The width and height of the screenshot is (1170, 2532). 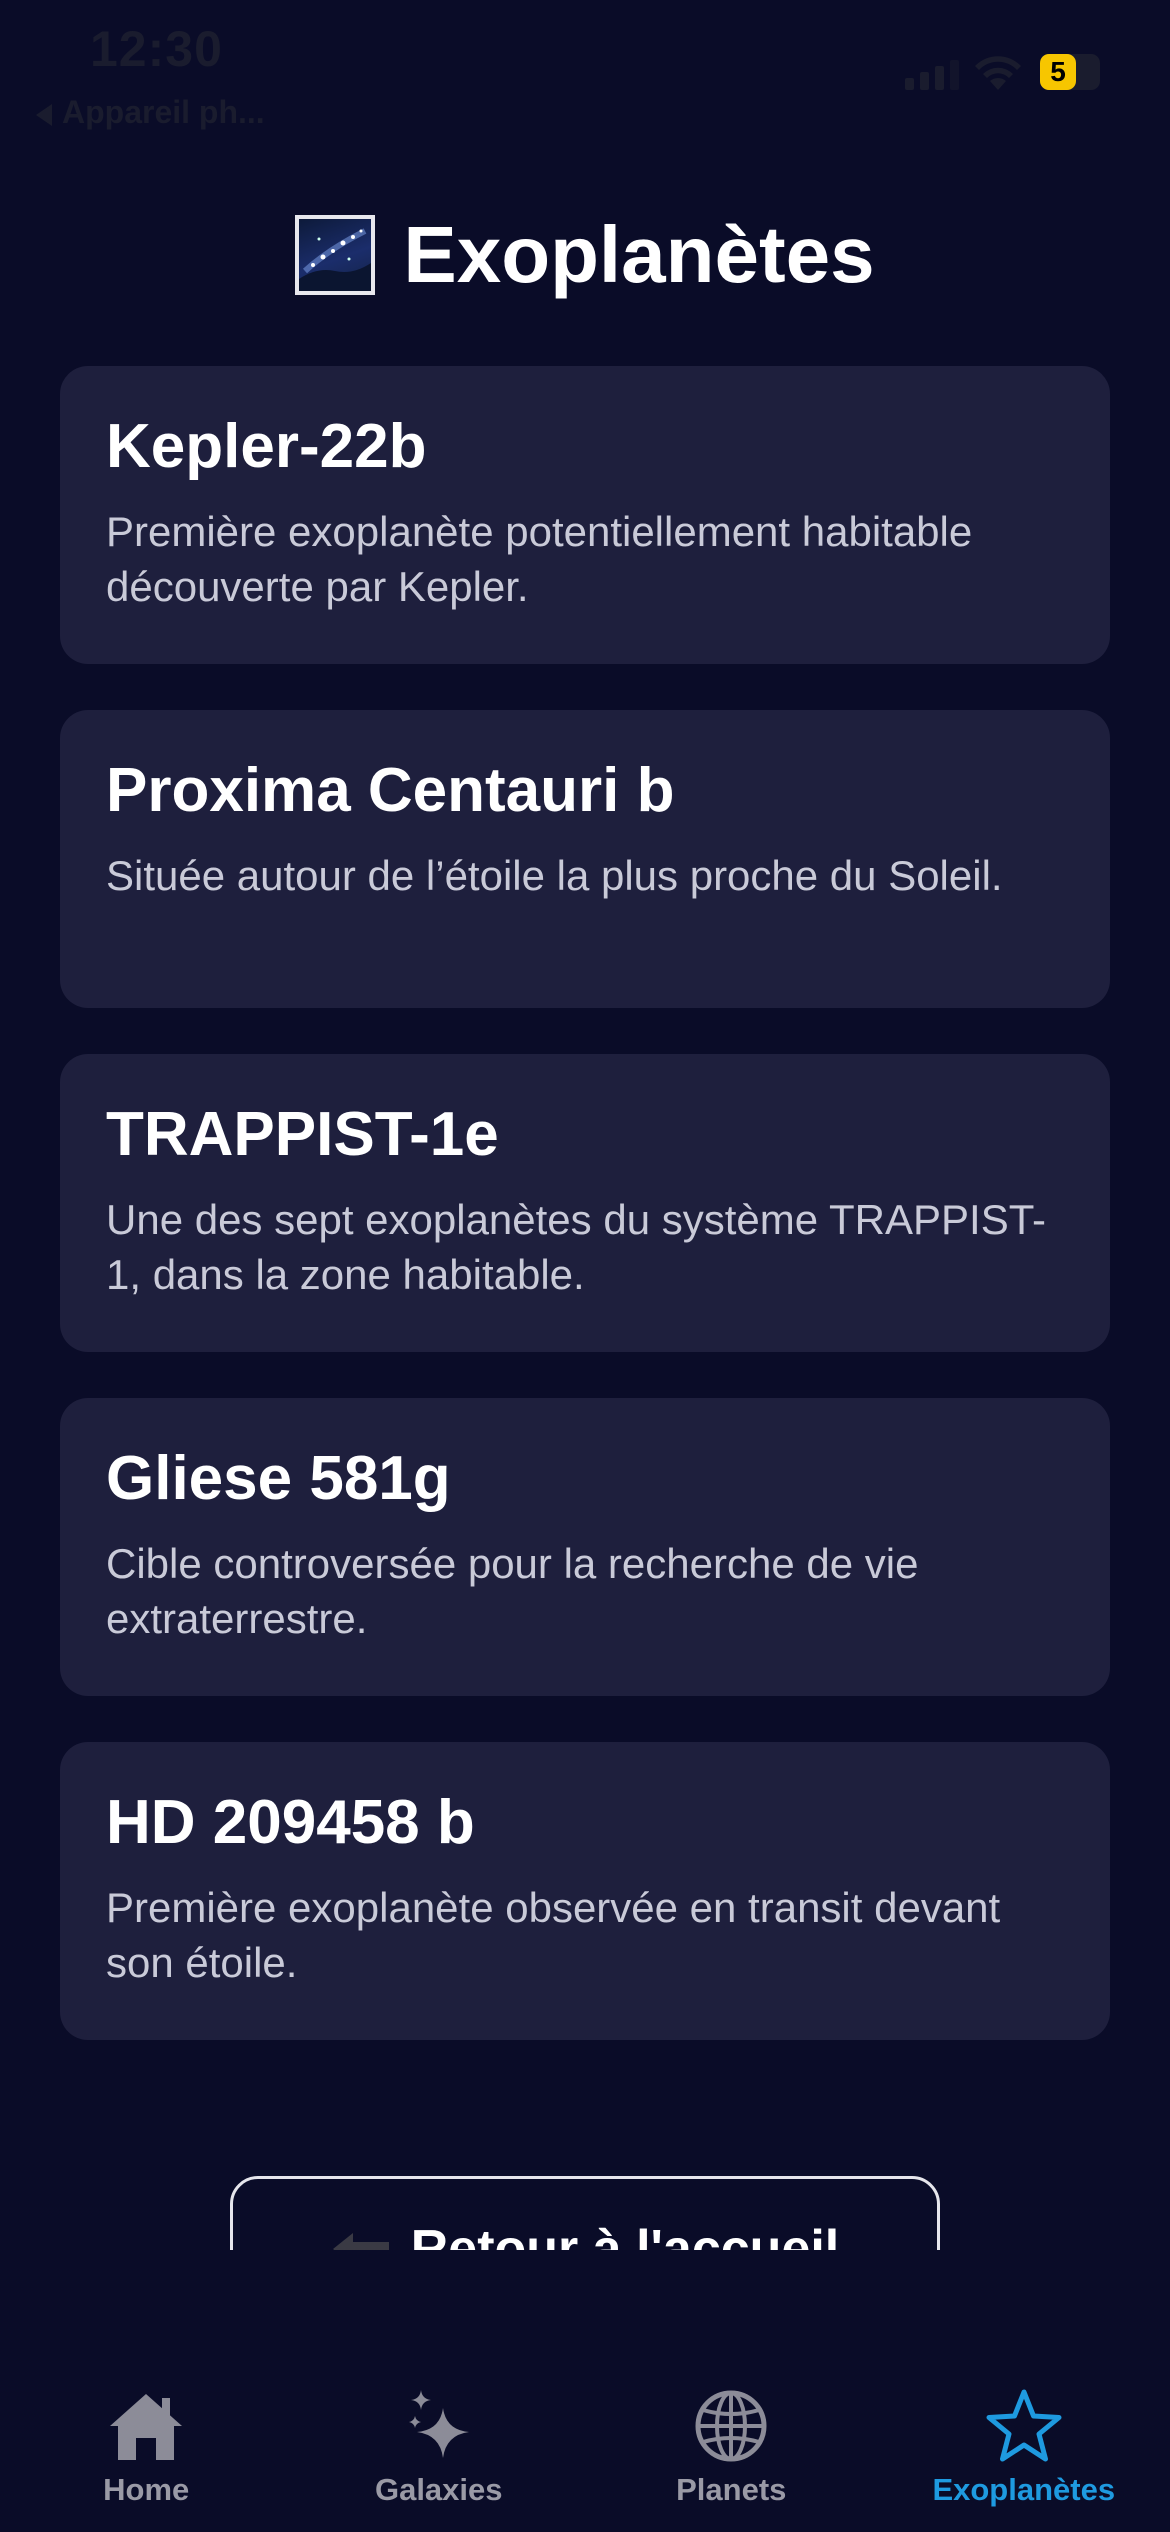 I want to click on exoplanet-name: Gliese 581g, so click(x=278, y=1478).